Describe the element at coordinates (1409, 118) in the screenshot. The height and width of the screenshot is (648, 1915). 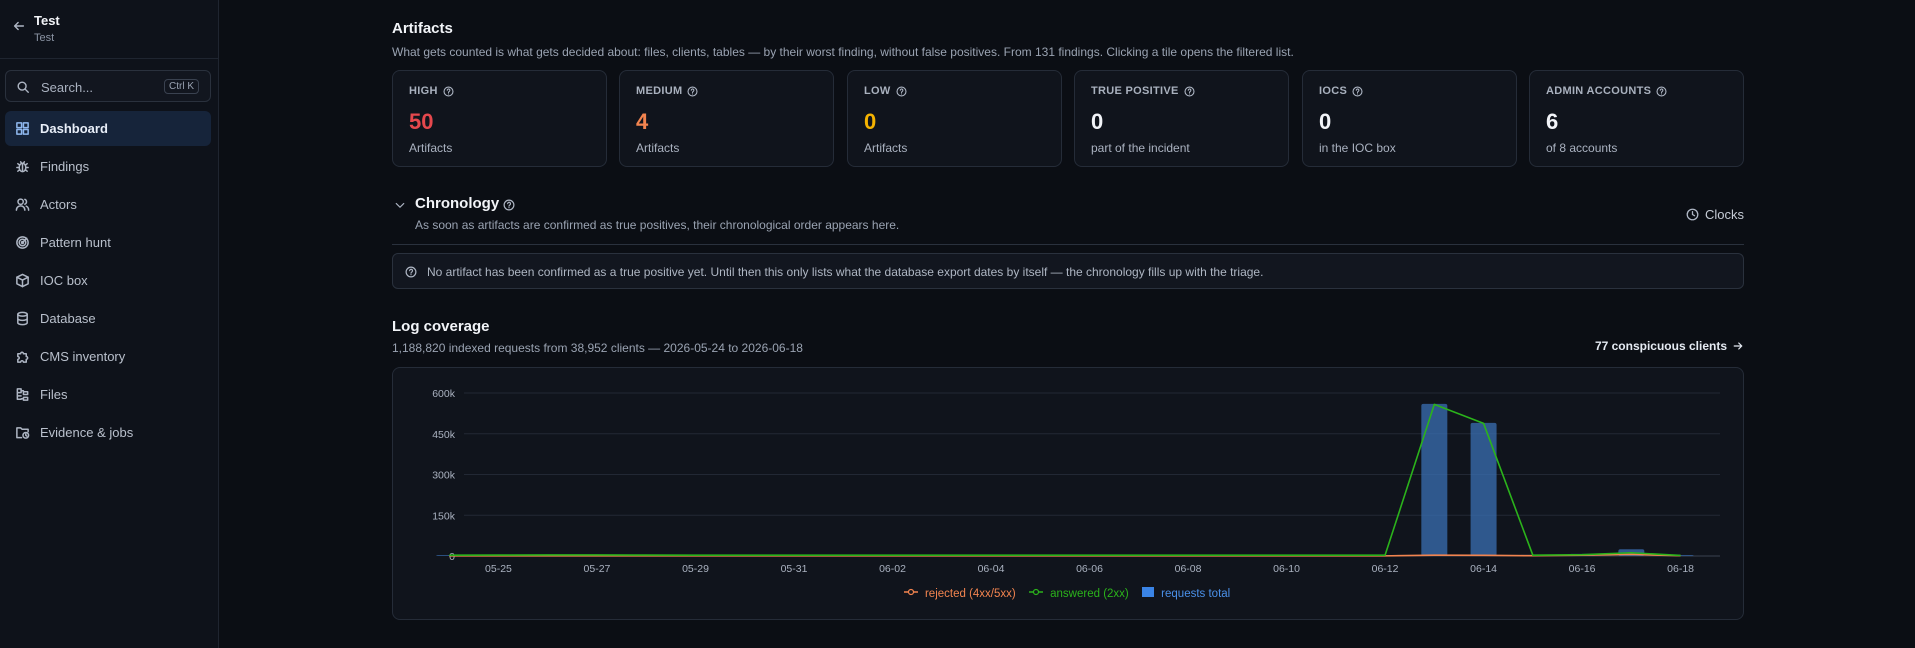
I see `tile-iocs: IOCS 0 in the IOC box` at that location.